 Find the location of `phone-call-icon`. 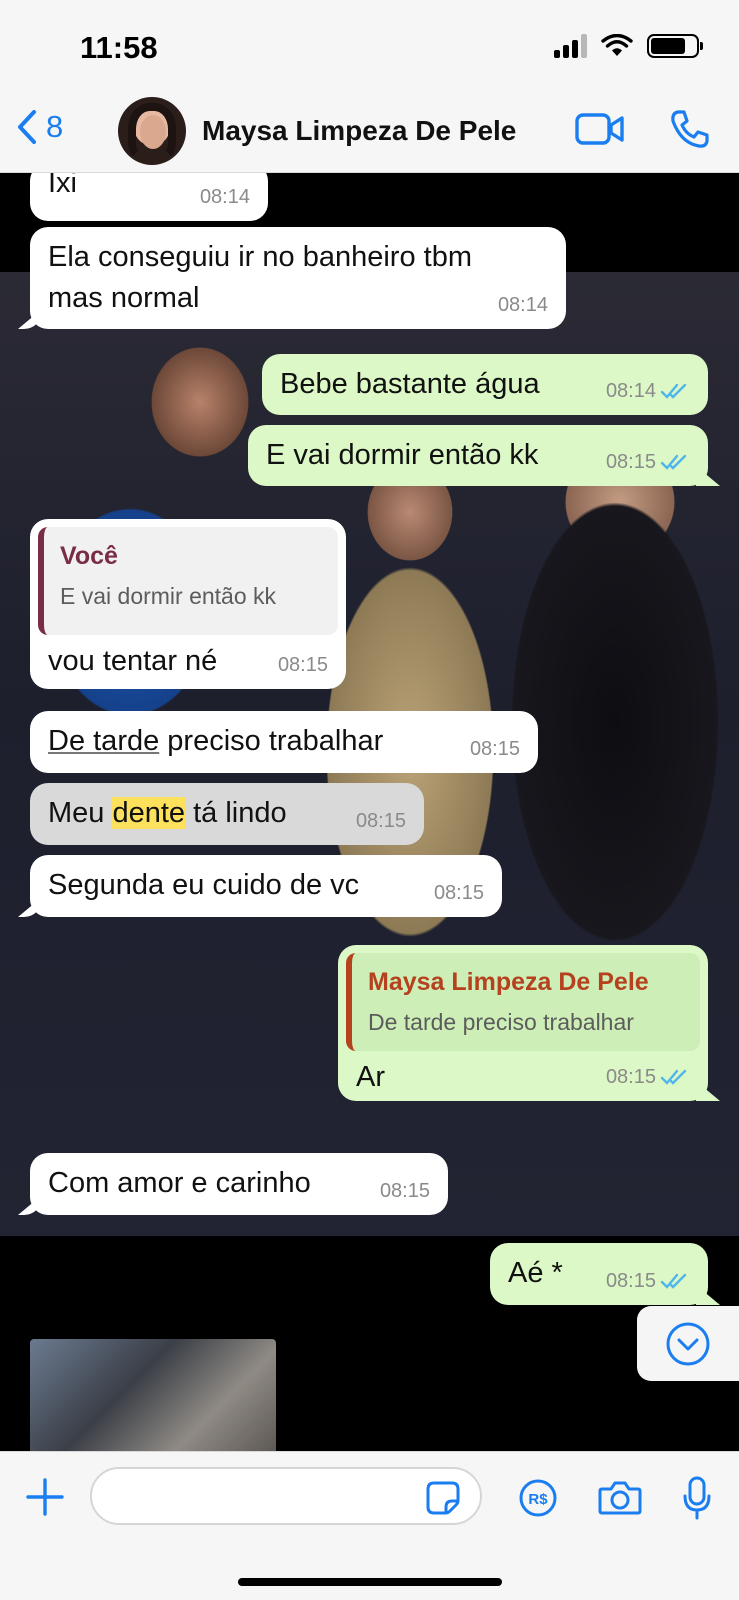

phone-call-icon is located at coordinates (689, 129).